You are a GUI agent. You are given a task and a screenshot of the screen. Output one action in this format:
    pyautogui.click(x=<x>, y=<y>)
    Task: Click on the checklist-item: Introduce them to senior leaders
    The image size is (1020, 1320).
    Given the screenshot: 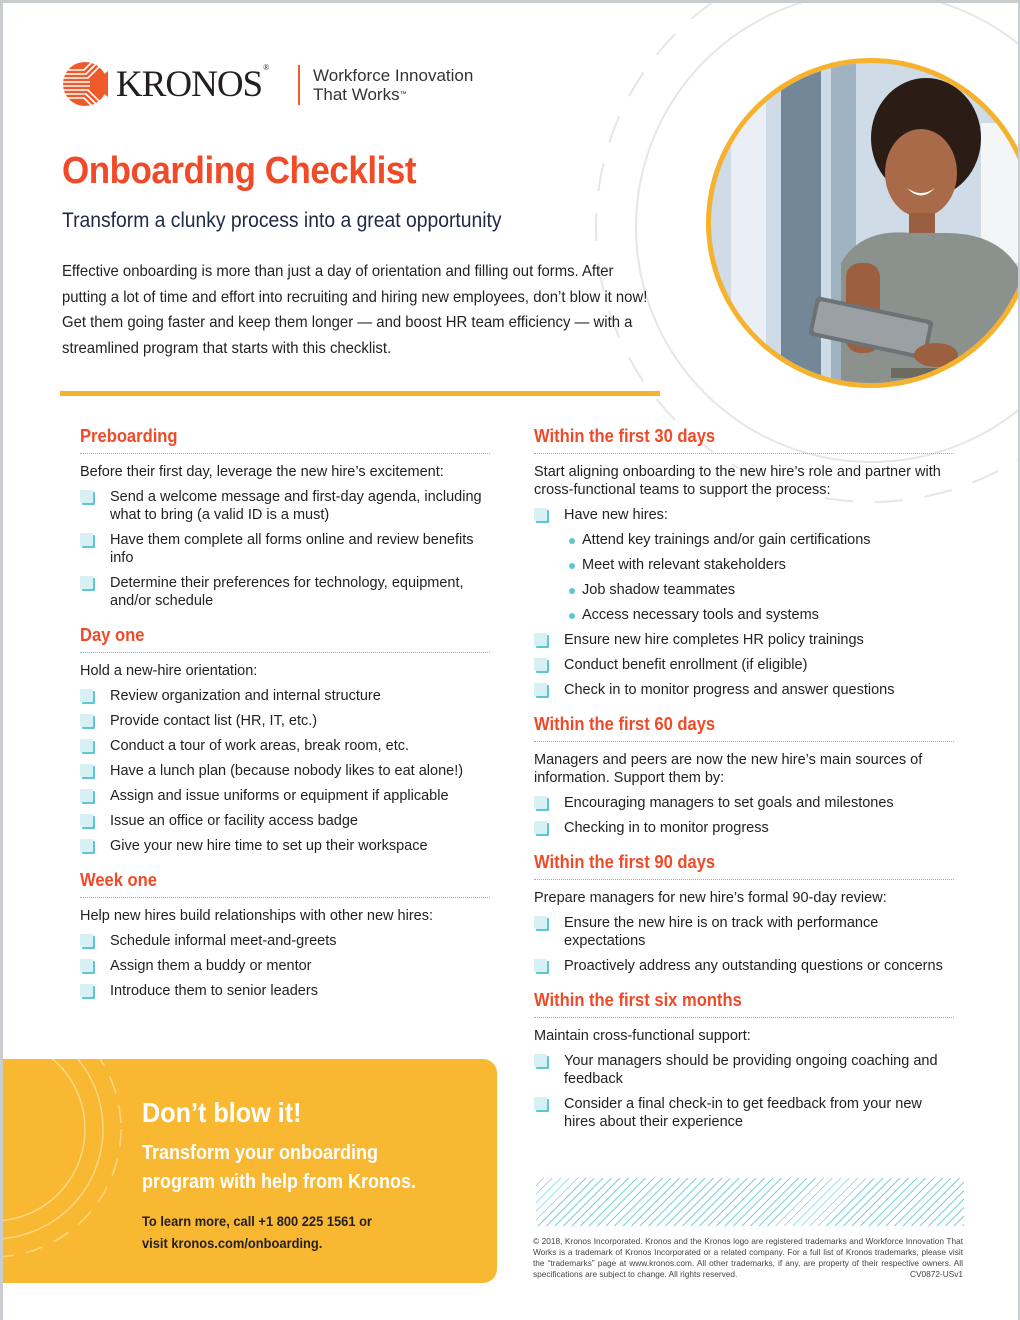 What is the action you would take?
    pyautogui.click(x=285, y=991)
    